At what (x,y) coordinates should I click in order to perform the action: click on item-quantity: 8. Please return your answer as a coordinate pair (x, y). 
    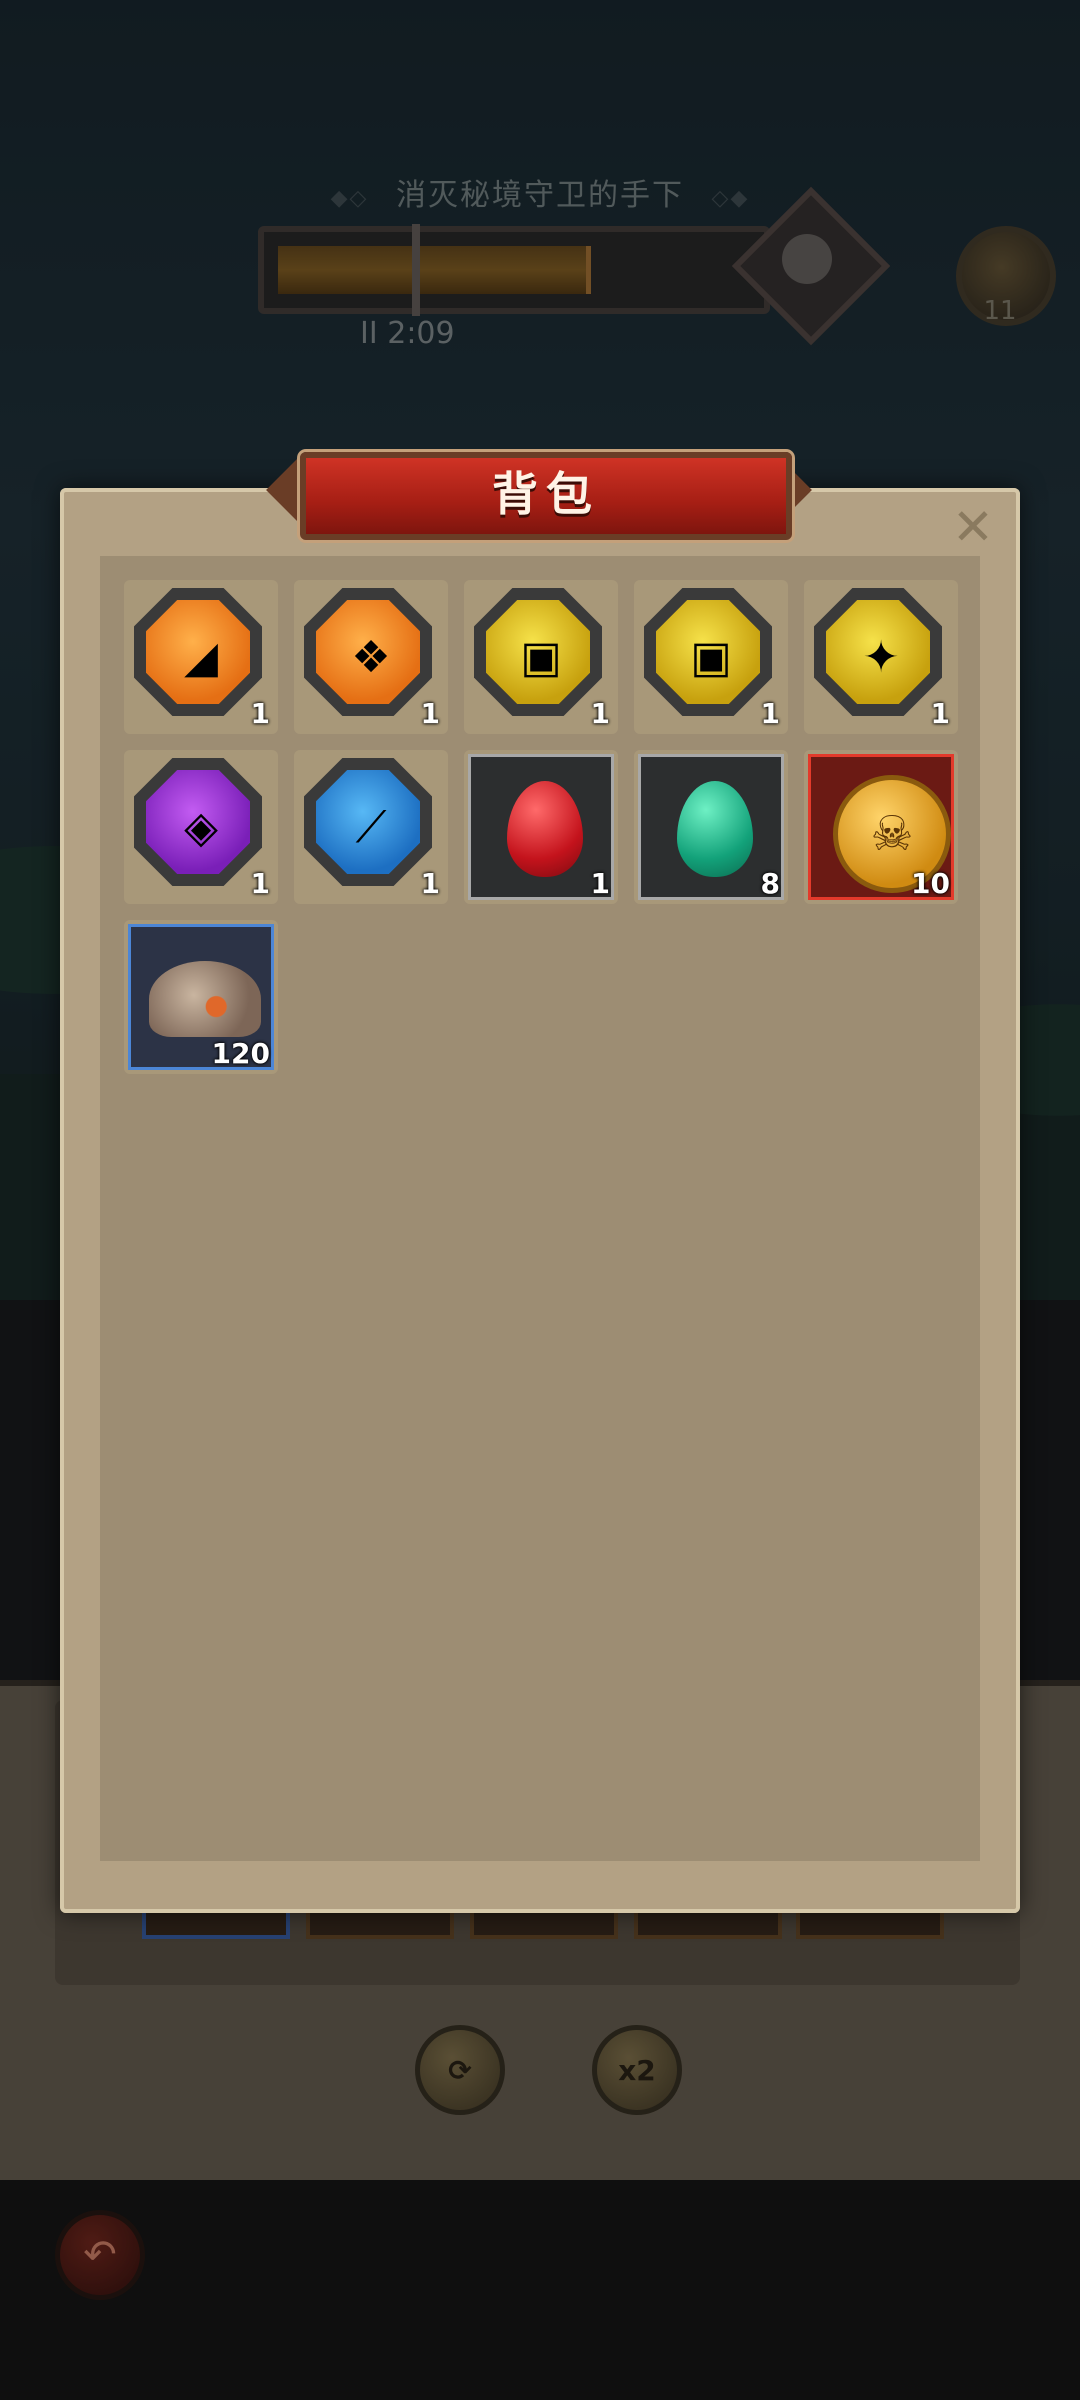
    Looking at the image, I should click on (770, 883).